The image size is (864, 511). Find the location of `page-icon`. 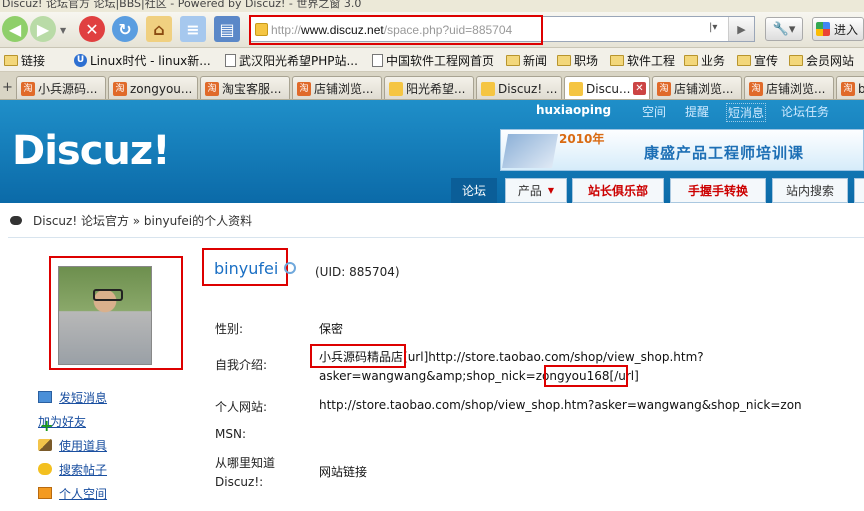

page-icon is located at coordinates (230, 60).